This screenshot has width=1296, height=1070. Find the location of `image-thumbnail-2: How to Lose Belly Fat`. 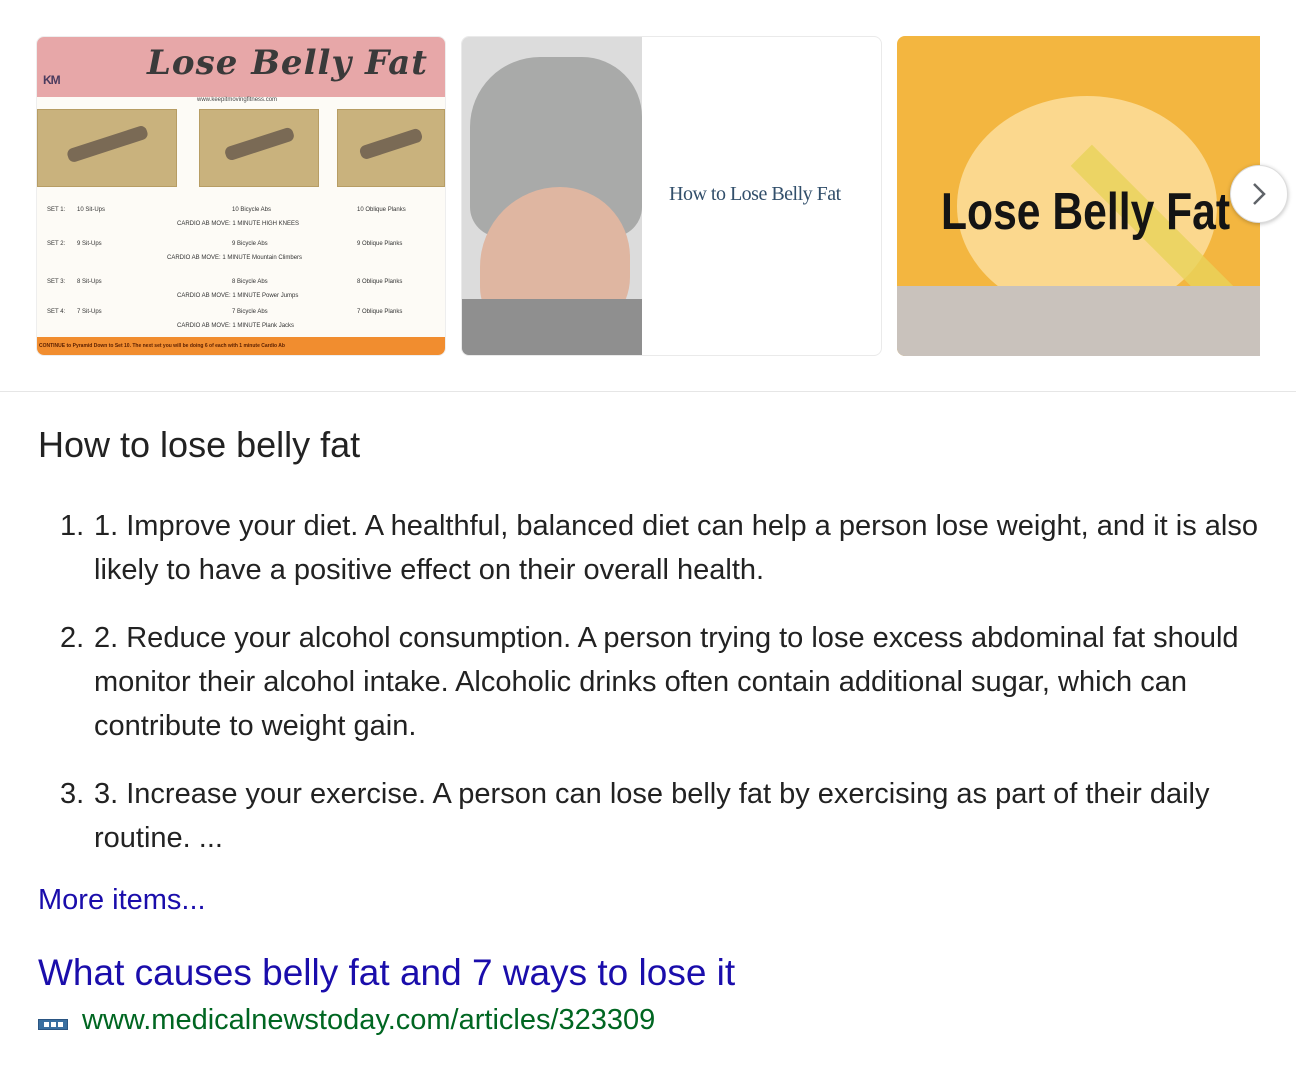

image-thumbnail-2: How to Lose Belly Fat is located at coordinates (671, 196).